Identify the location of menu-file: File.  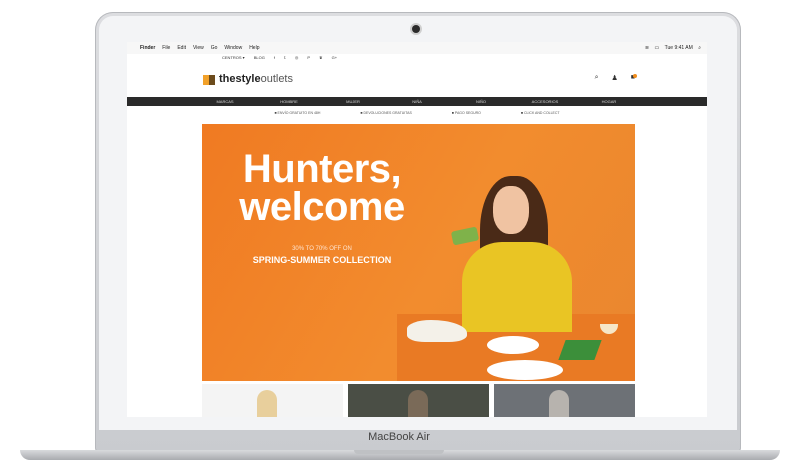
(166, 48).